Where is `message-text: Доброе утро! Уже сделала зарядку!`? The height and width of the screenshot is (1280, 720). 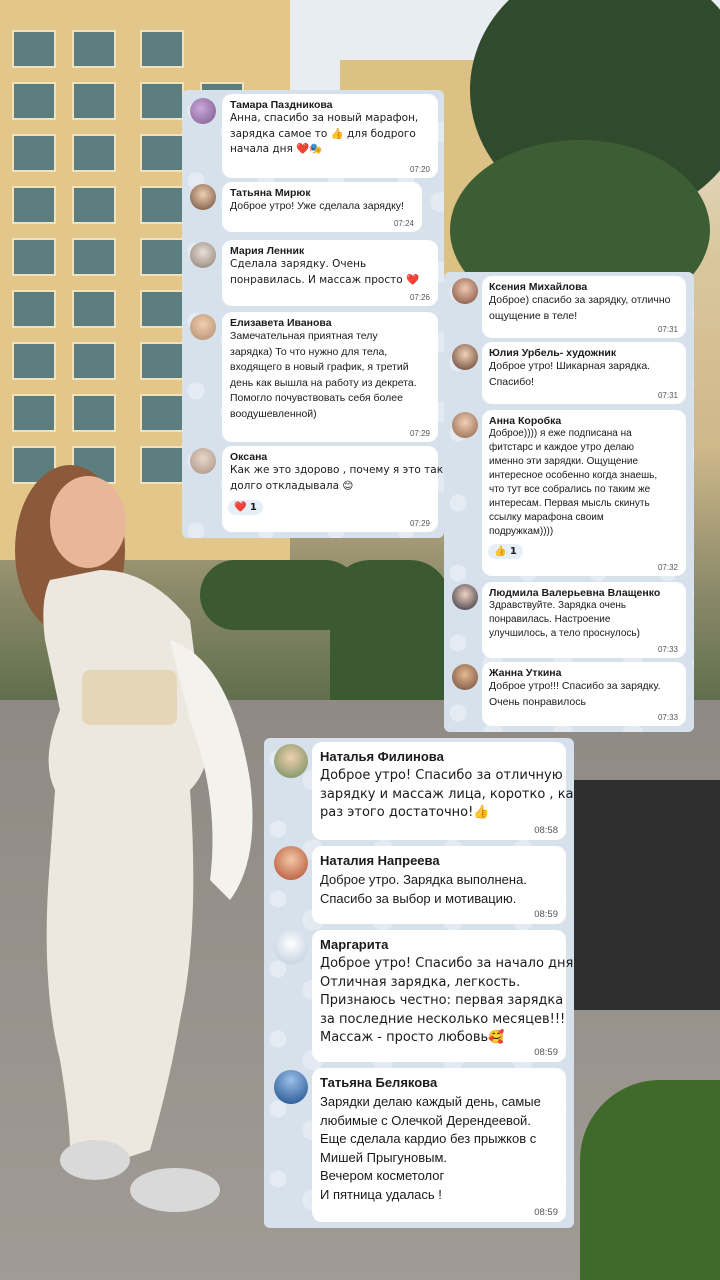
message-text: Доброе утро! Уже сделала зарядку! is located at coordinates (317, 206).